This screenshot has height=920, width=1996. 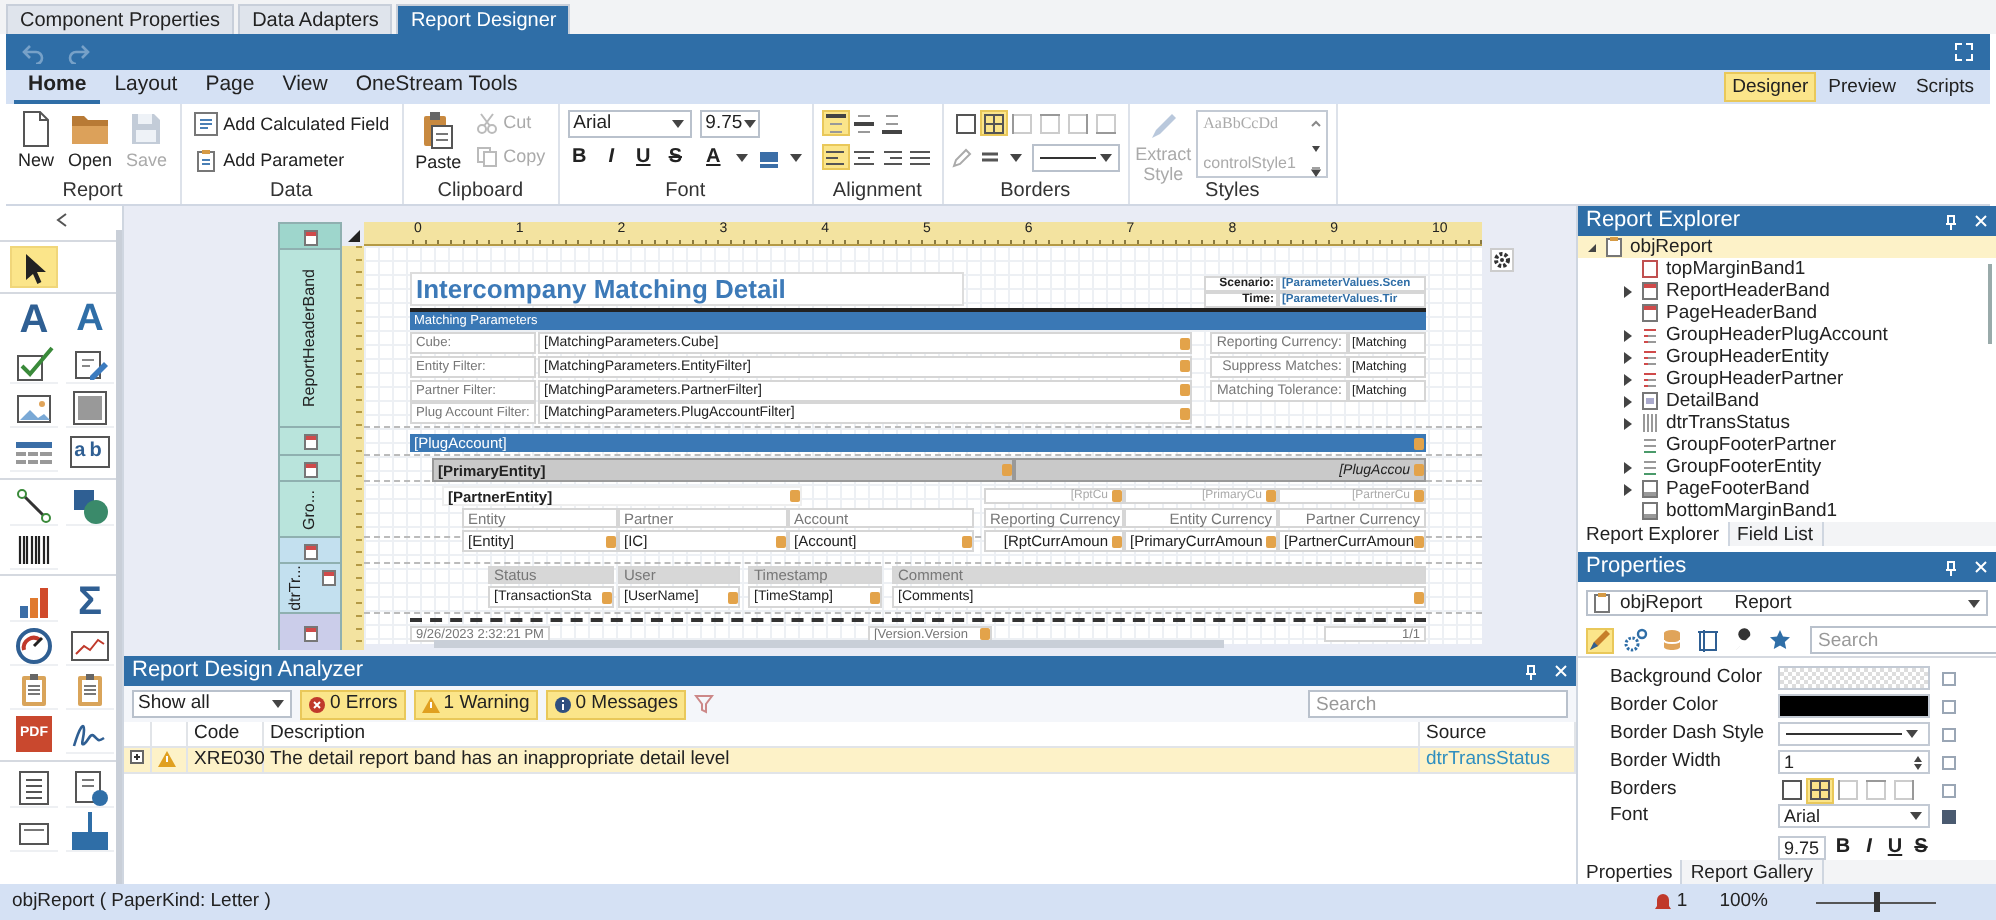 What do you see at coordinates (291, 160) in the screenshot?
I see `param-button: Add Parameter` at bounding box center [291, 160].